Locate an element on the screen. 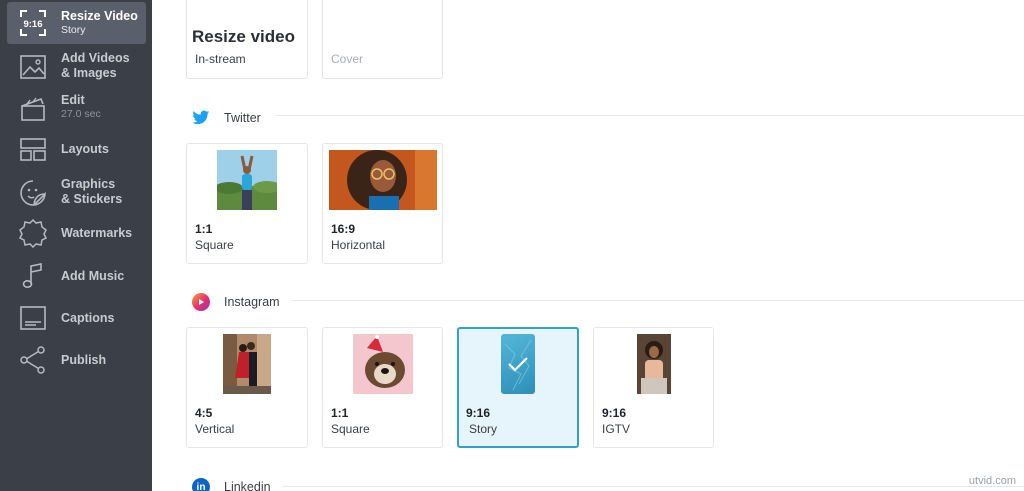 The image size is (1024, 491). linkedin-icon: in is located at coordinates (201, 484).